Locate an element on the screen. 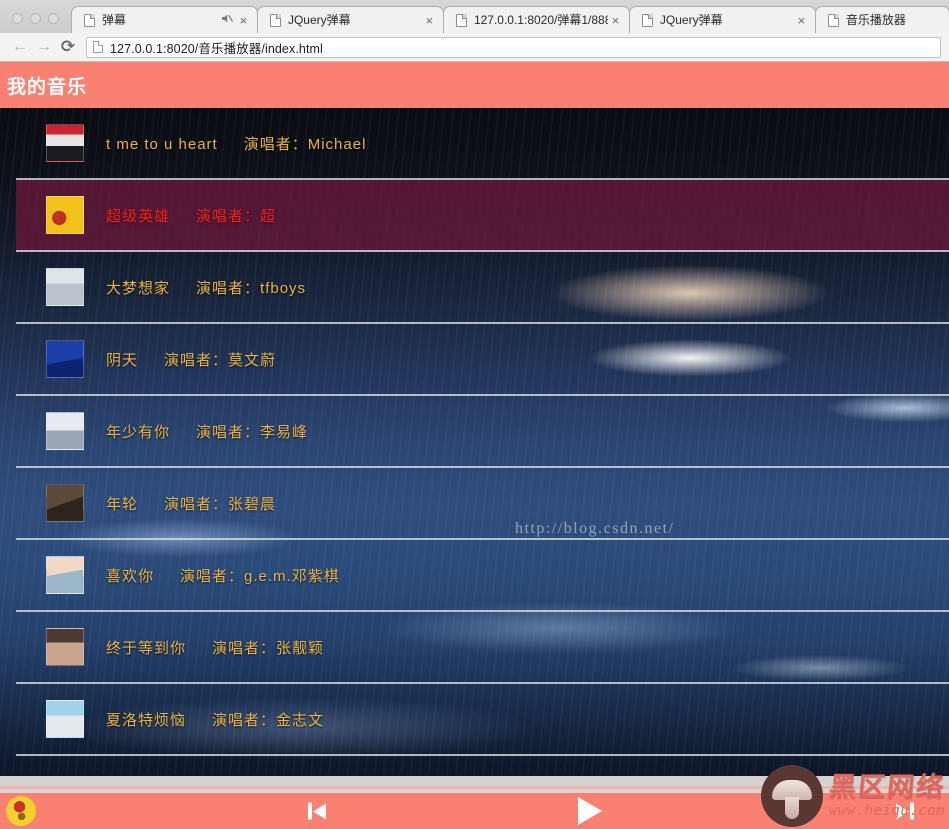  song-title: 年少有你 is located at coordinates (138, 432).